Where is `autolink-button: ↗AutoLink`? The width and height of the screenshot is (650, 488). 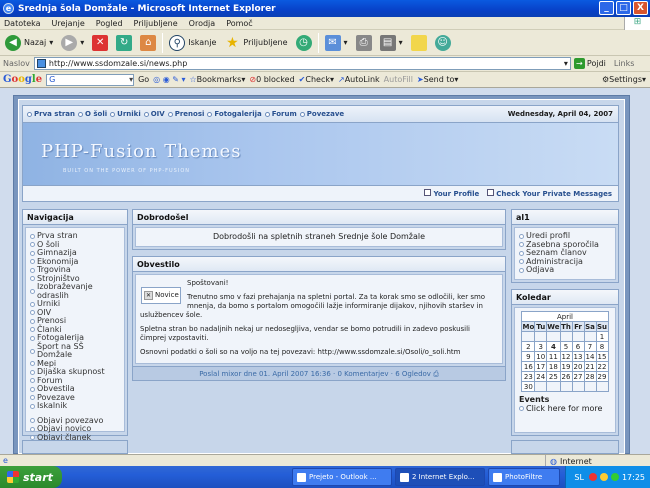
autolink-button: ↗AutoLink is located at coordinates (359, 79).